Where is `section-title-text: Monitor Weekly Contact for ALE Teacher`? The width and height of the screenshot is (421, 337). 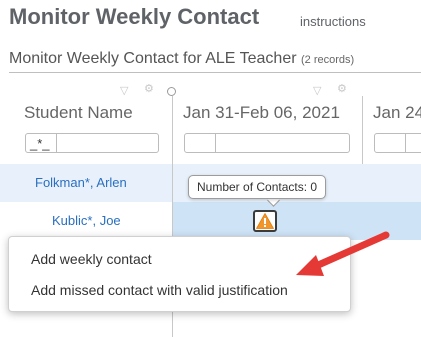 section-title-text: Monitor Weekly Contact for ALE Teacher is located at coordinates (153, 58).